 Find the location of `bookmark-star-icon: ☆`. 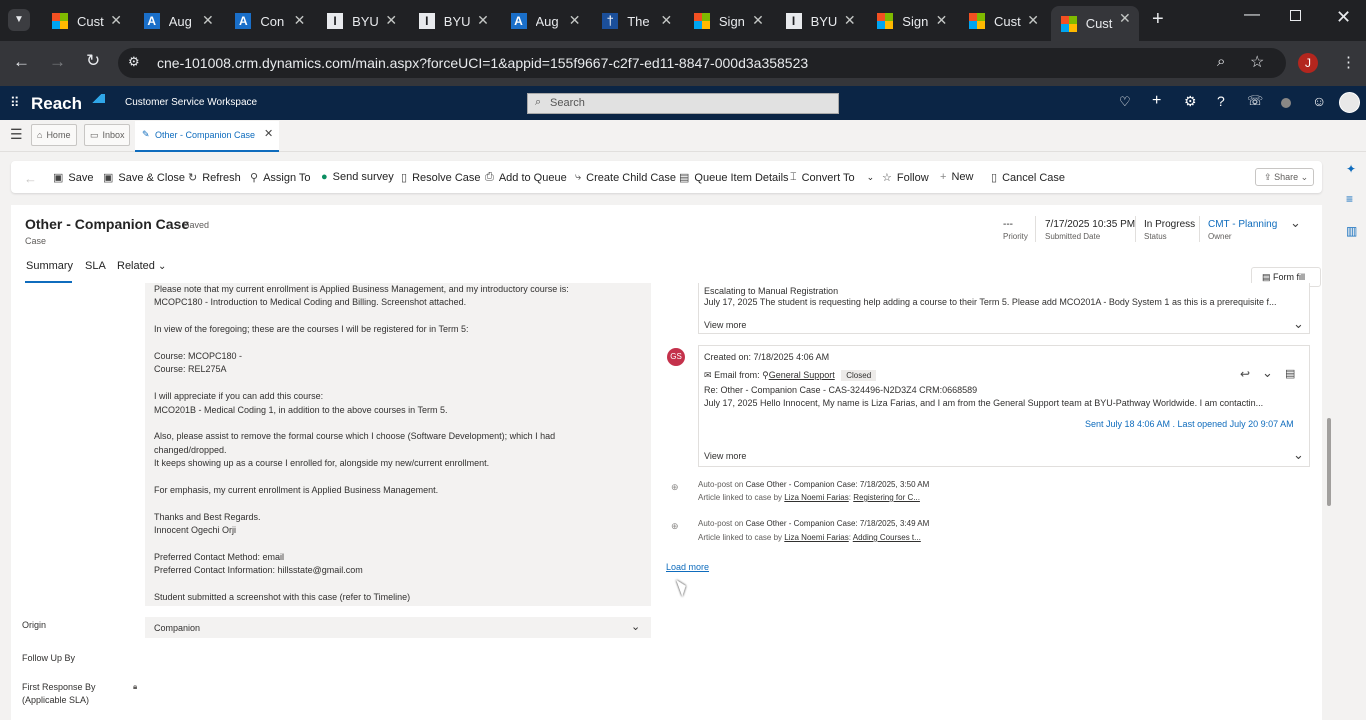

bookmark-star-icon: ☆ is located at coordinates (1257, 62).